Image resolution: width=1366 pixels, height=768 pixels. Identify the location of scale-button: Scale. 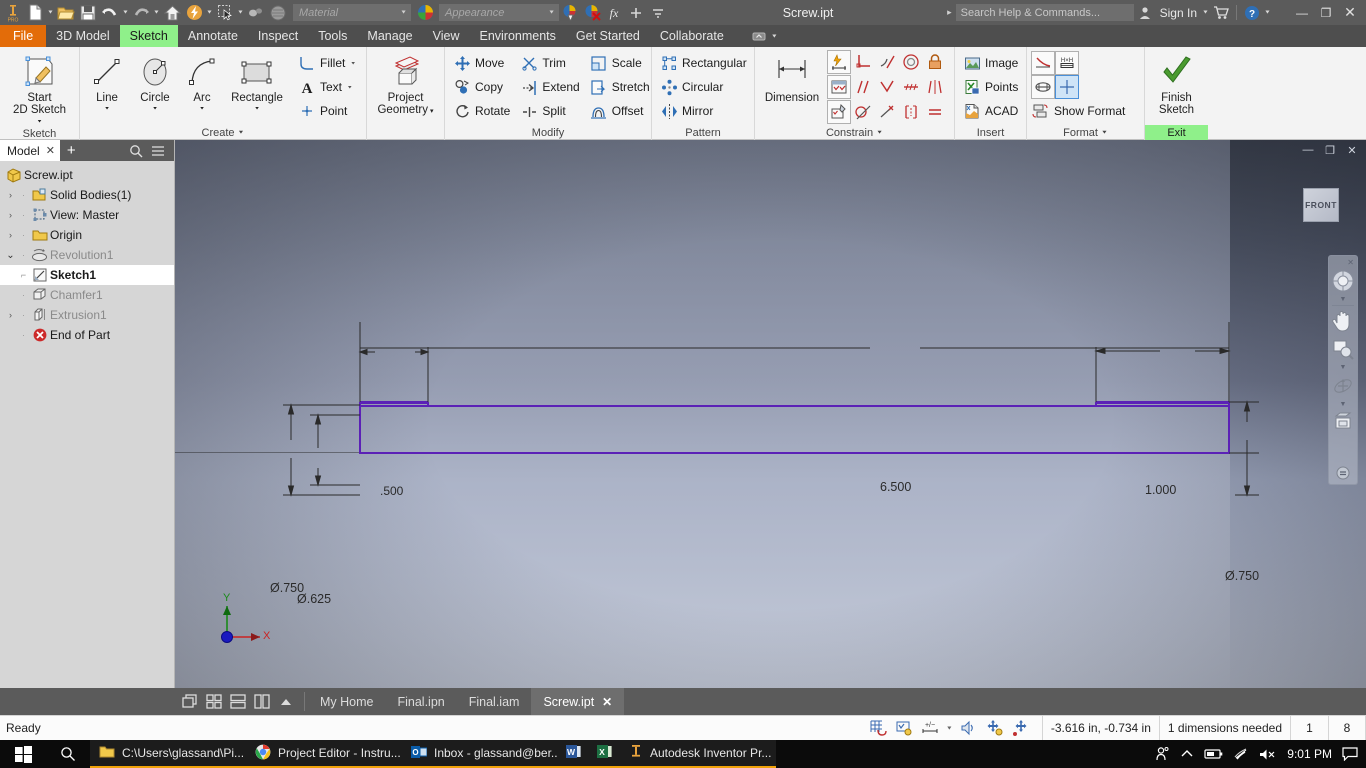
(620, 63).